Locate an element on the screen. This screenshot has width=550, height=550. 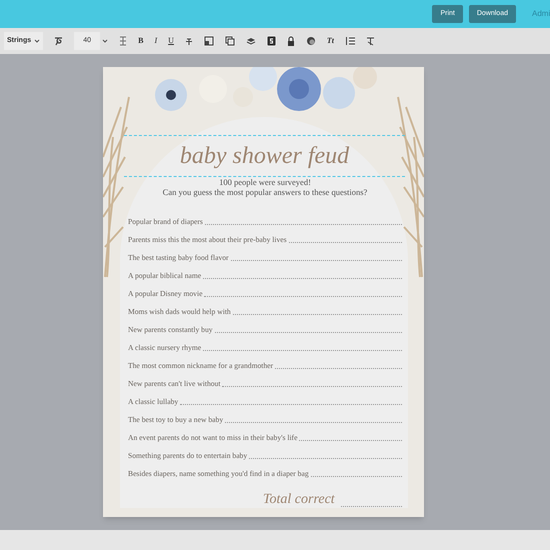
line-height-icon is located at coordinates (123, 41).